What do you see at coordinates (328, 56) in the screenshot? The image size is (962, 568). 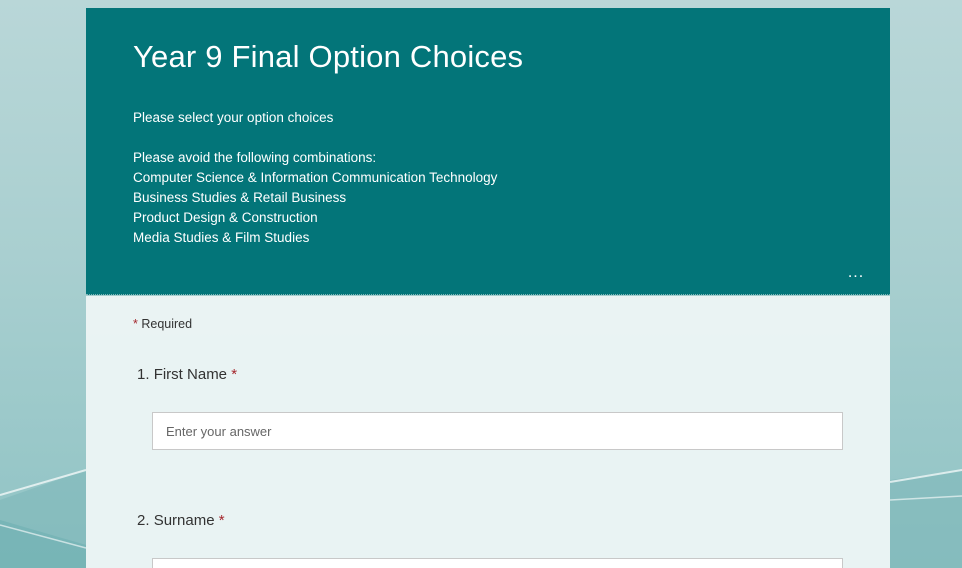 I see `form-title: Year 9 Final Option Choices` at bounding box center [328, 56].